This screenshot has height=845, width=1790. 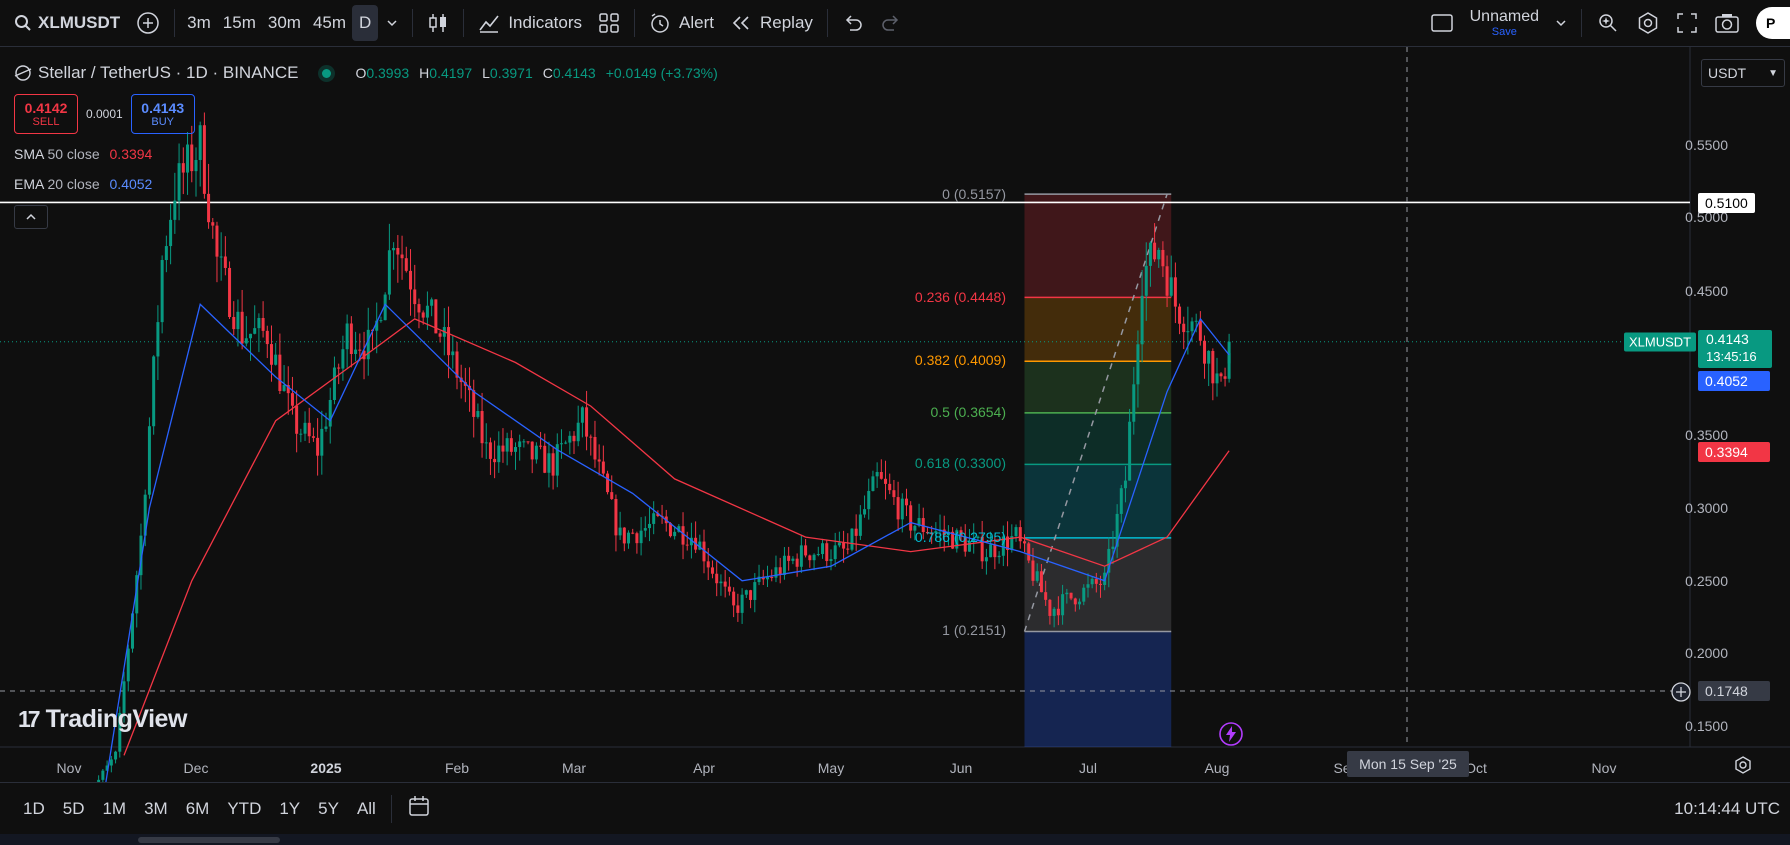 I want to click on time-tick: May, so click(x=831, y=768).